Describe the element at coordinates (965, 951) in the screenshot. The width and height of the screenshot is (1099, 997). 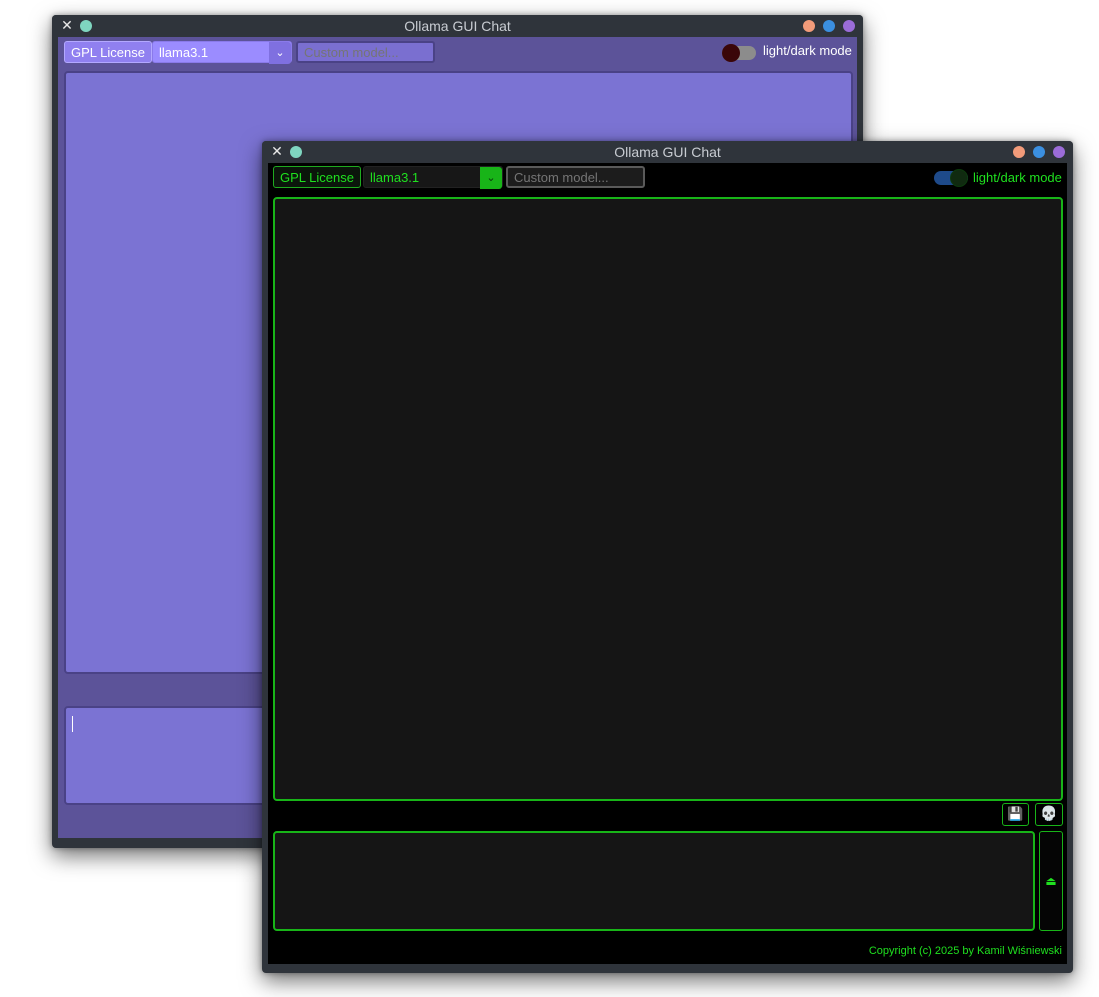
I see `copyright-text: Copyright (c) 2025 by Kamil Wiśniewski` at that location.